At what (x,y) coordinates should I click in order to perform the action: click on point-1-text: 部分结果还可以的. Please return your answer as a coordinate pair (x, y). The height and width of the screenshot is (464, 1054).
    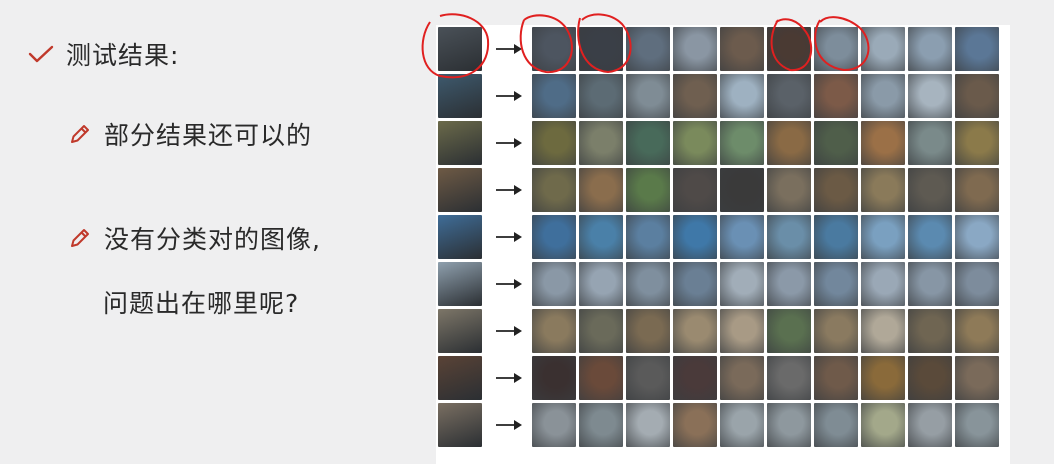
    Looking at the image, I should click on (208, 135).